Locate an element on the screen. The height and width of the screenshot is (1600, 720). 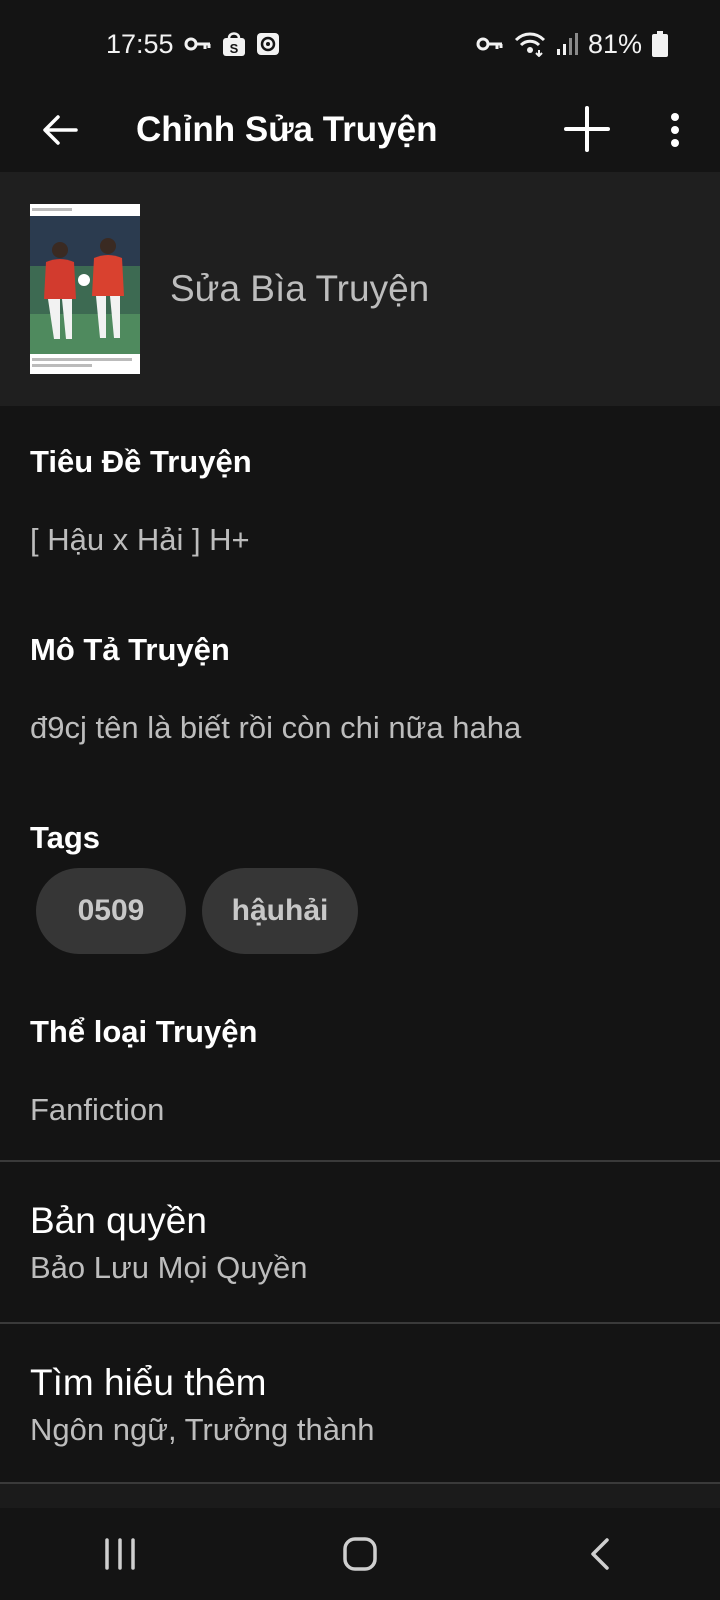
recents-button is located at coordinates (120, 1554).